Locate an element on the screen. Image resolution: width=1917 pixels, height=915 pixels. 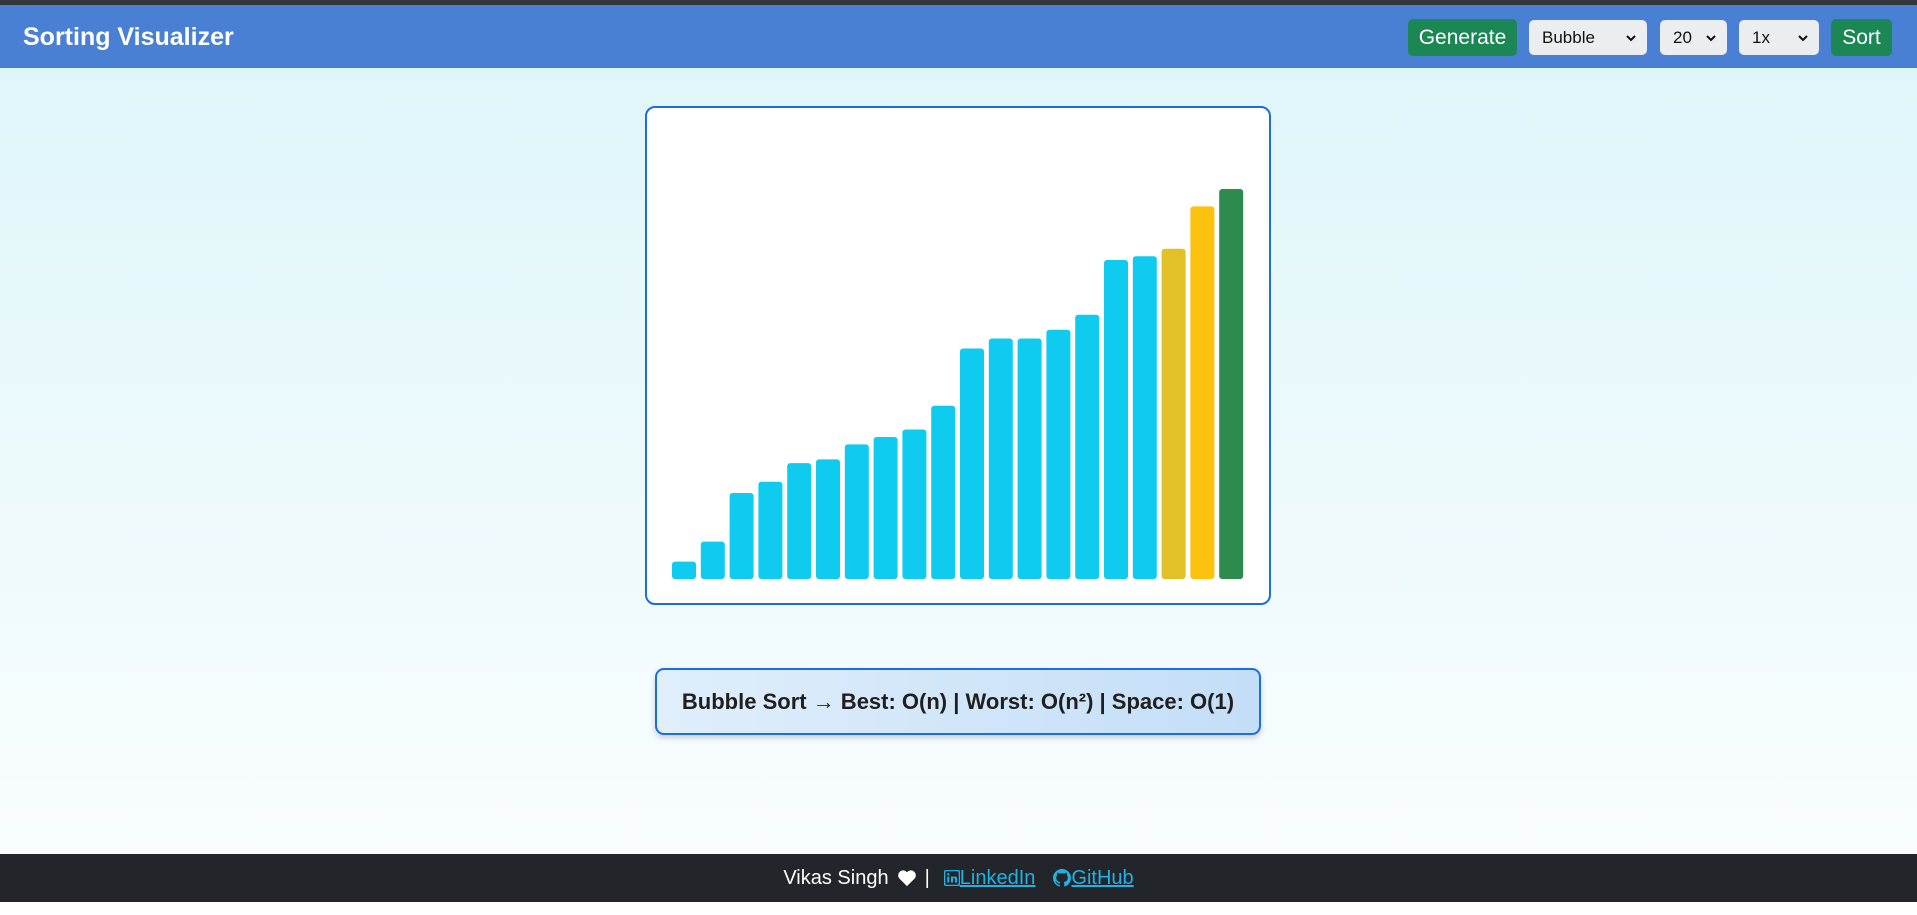
app-title: Sorting Visualizer is located at coordinates (128, 37).